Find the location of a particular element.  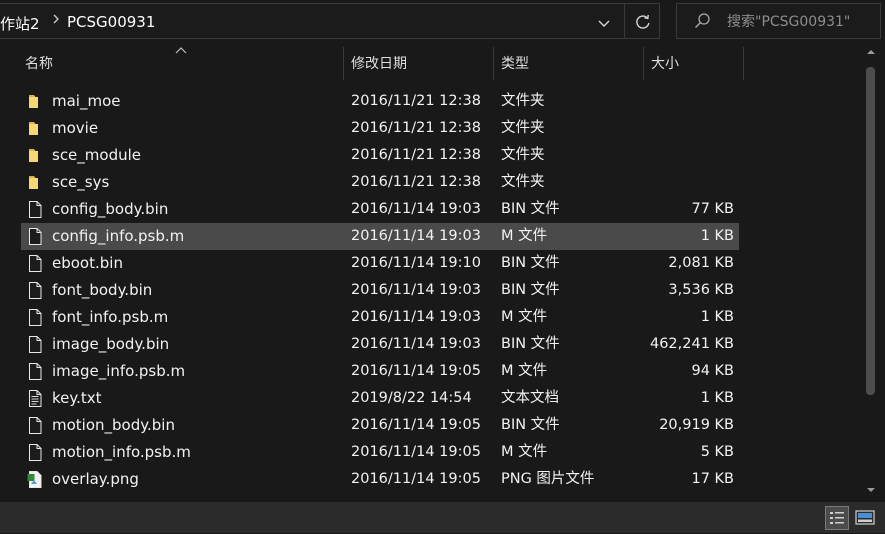

file-row: eboot.bin 2016/11/14 19:10 BIN 文件 2,081 KB is located at coordinates (380, 263).